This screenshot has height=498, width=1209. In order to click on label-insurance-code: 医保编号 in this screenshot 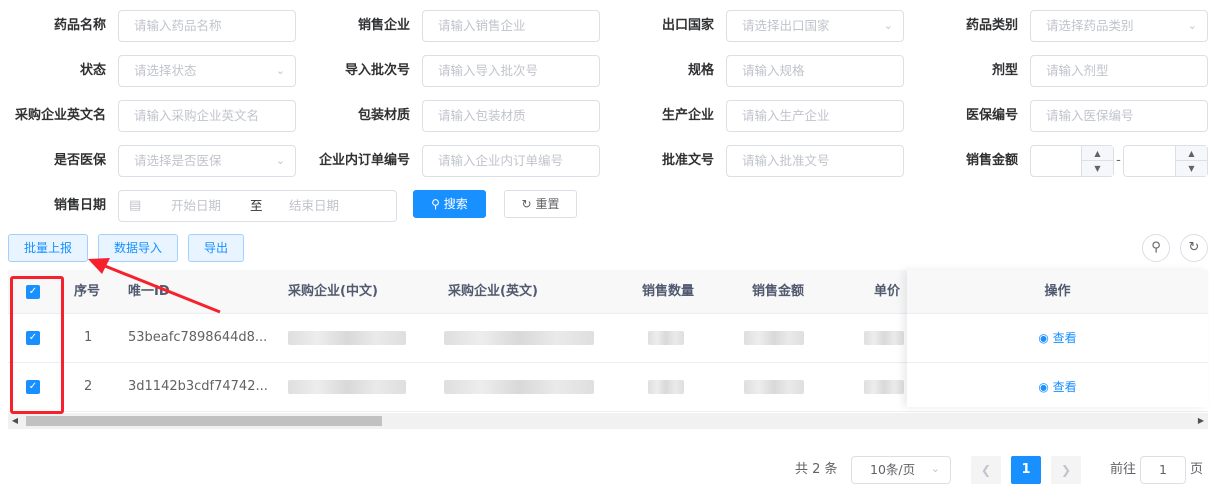, I will do `click(991, 115)`.